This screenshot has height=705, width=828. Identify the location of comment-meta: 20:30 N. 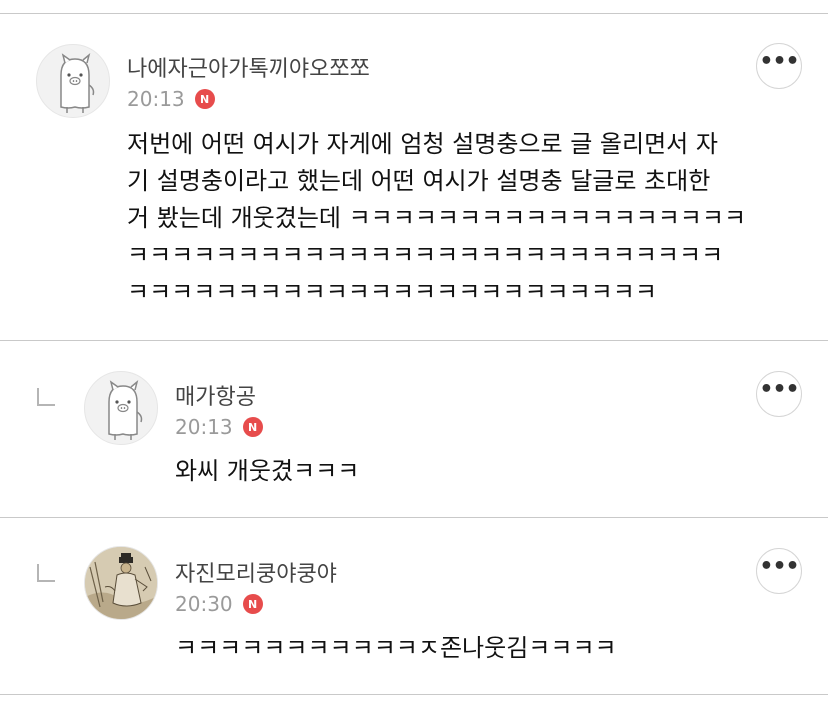
(219, 604).